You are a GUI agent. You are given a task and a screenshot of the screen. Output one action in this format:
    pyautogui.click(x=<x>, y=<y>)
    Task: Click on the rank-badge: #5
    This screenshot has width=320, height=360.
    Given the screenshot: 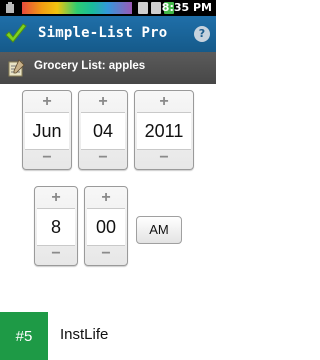 What is the action you would take?
    pyautogui.click(x=24, y=336)
    